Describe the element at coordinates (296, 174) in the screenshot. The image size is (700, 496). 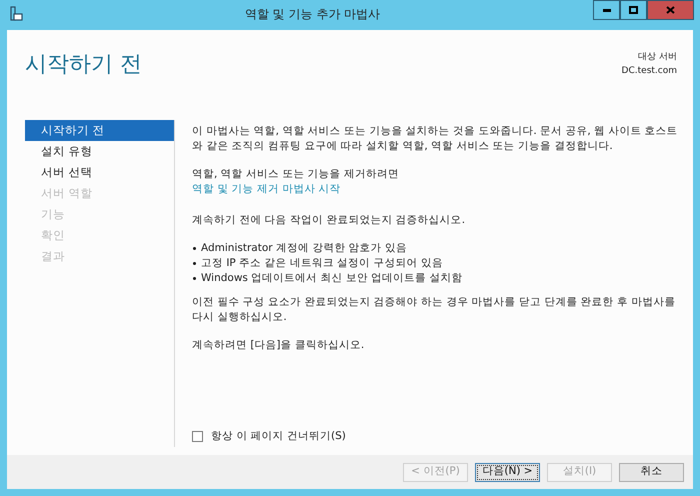
I see `paragraph: 역할, 역할 서비스 또는 기능을 제거하려면` at that location.